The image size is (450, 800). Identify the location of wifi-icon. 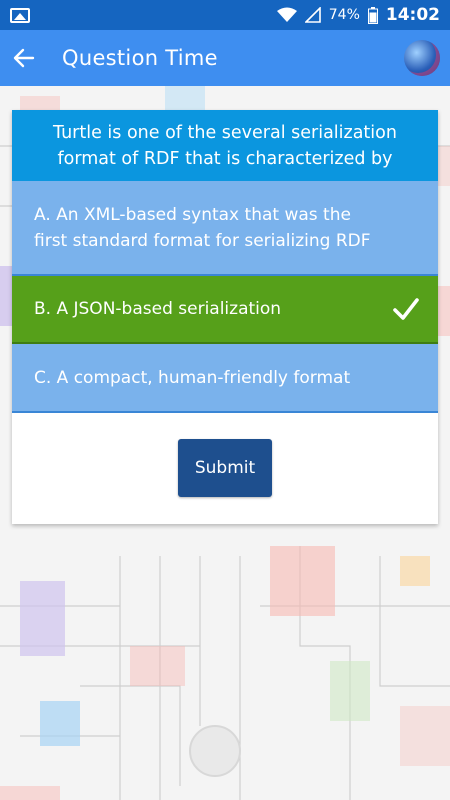
(286, 14).